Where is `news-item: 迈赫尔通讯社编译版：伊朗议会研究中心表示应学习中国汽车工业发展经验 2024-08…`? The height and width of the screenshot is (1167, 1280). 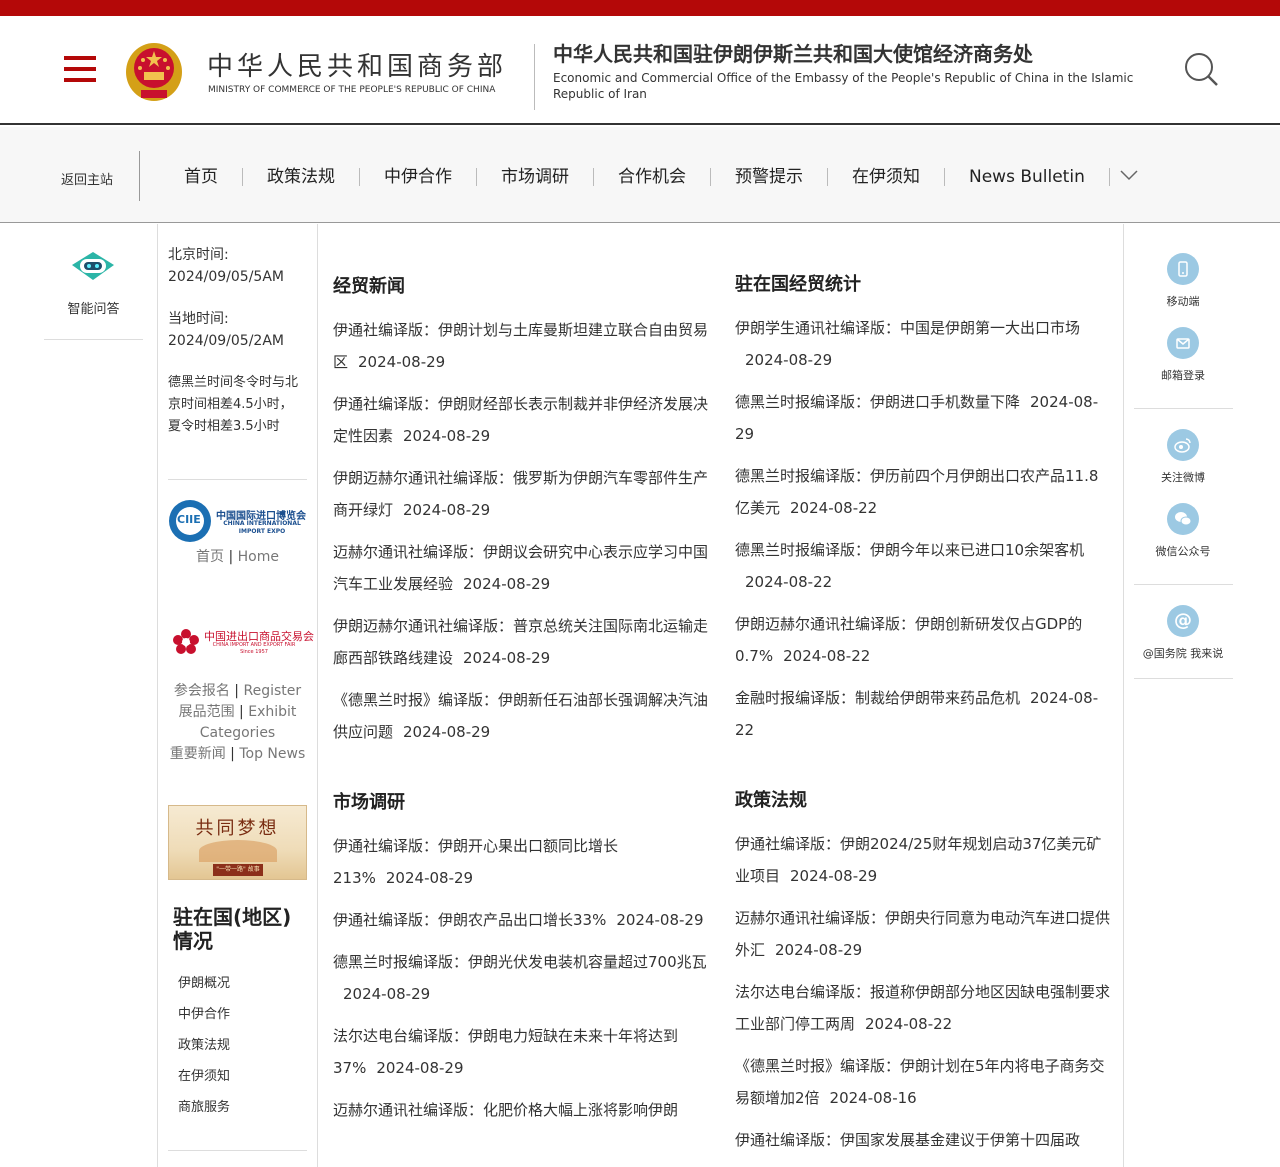
news-item: 迈赫尔通讯社编译版：伊朗议会研究中心表示应学习中国汽车工业发展经验 2024-08… is located at coordinates (520, 568).